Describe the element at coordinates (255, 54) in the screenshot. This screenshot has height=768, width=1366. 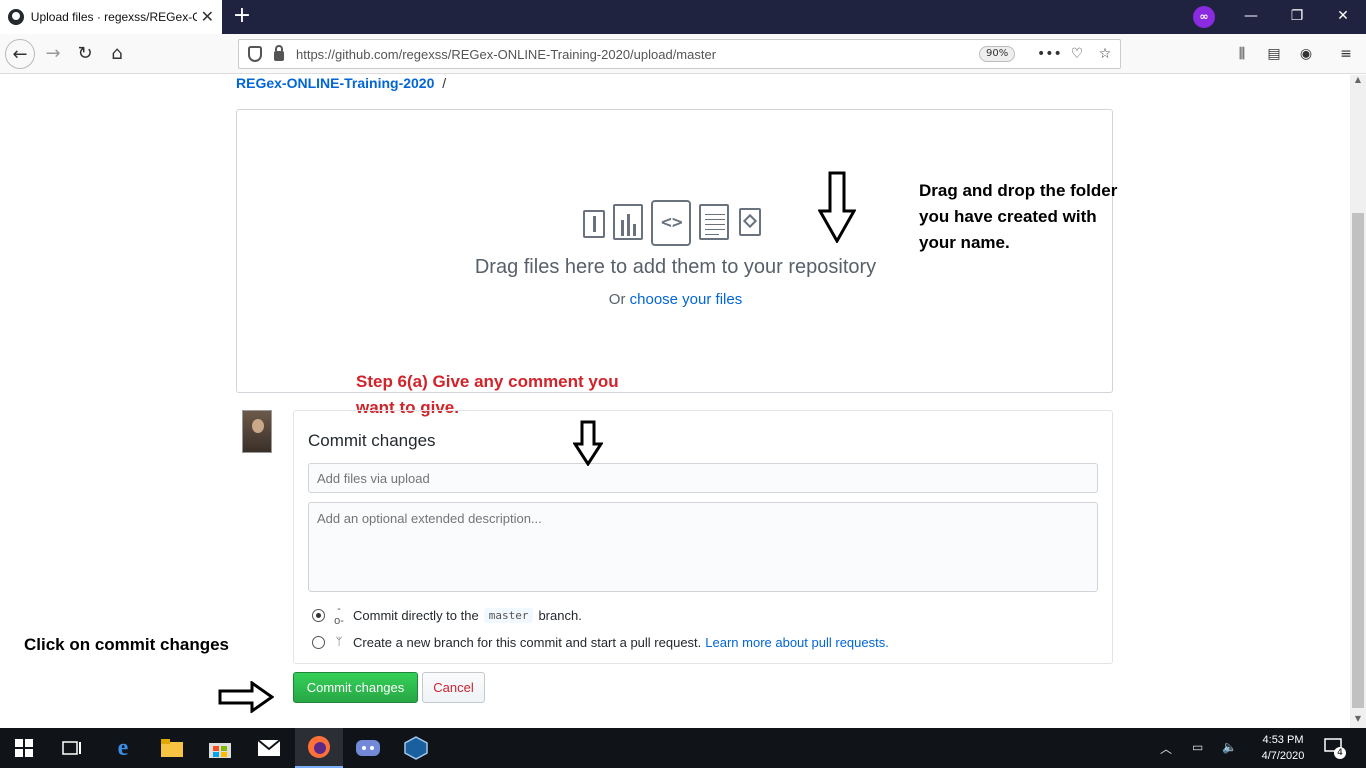
I see `tracking-shield-icon` at that location.